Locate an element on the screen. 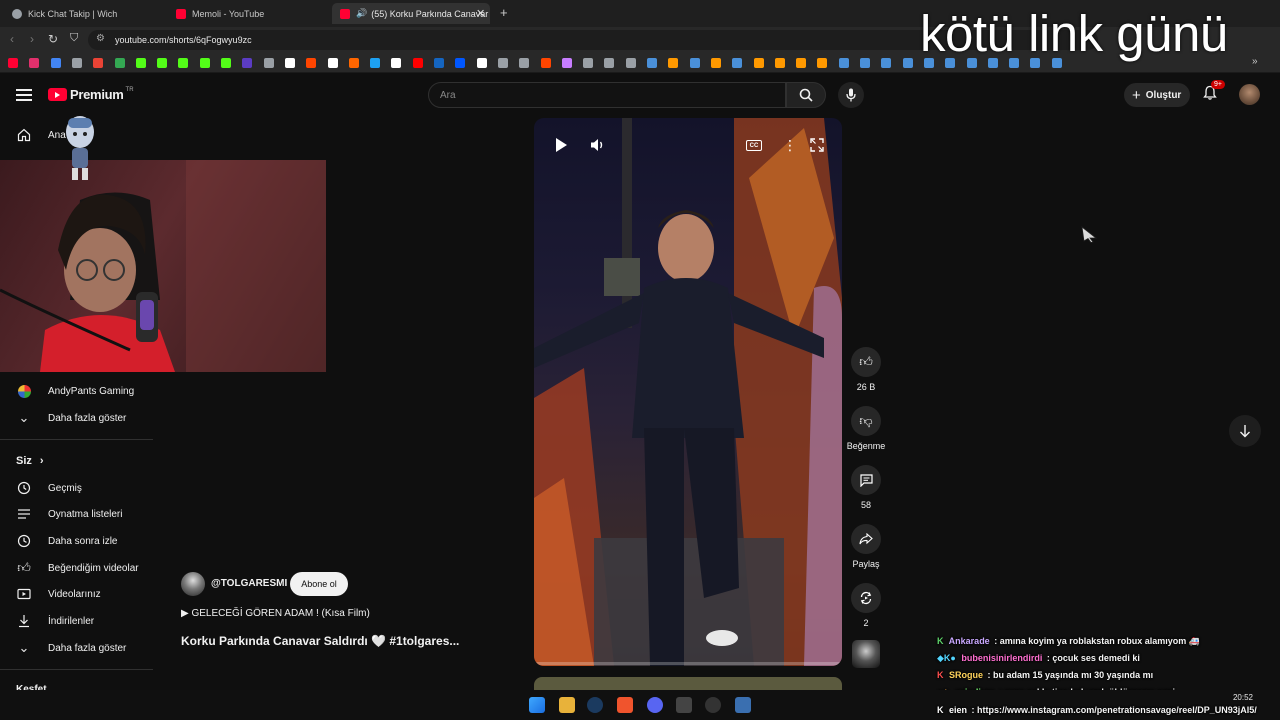 This screenshot has width=1280, height=720. comments-button is located at coordinates (866, 480).